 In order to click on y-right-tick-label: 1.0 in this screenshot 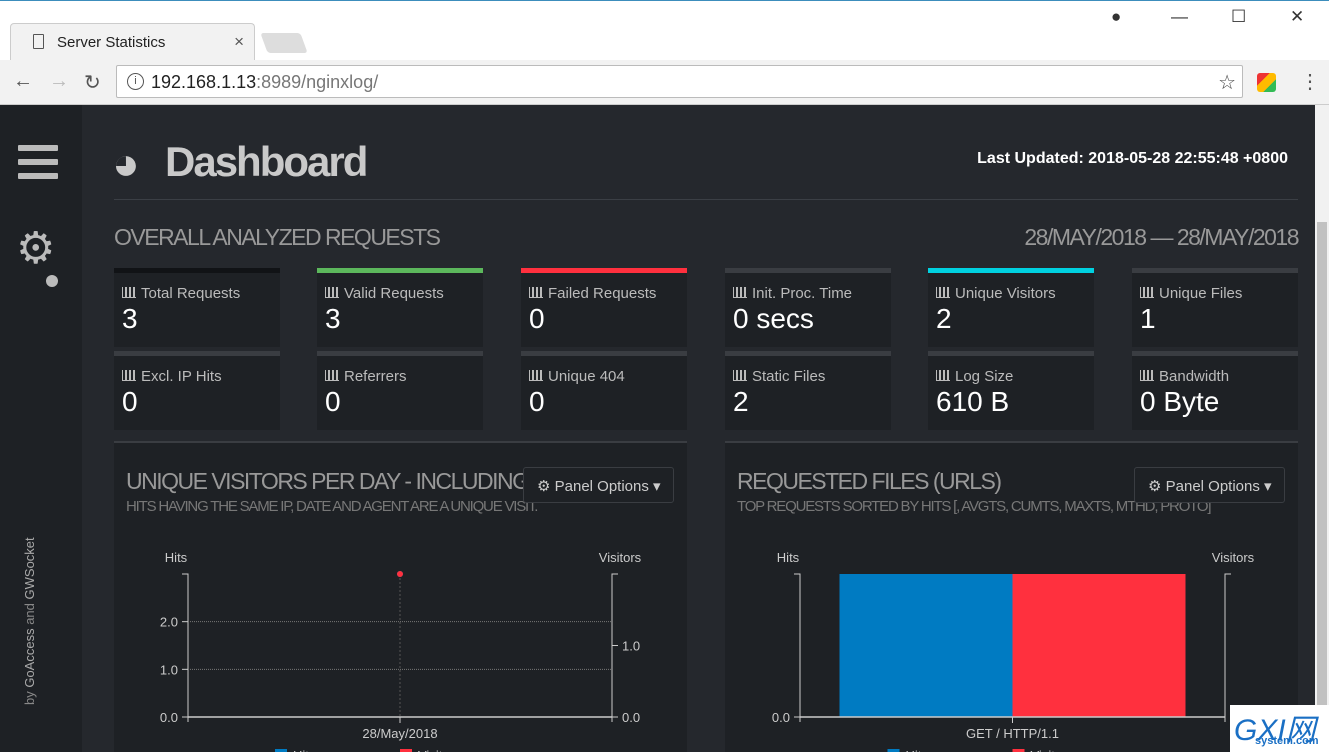, I will do `click(631, 646)`.